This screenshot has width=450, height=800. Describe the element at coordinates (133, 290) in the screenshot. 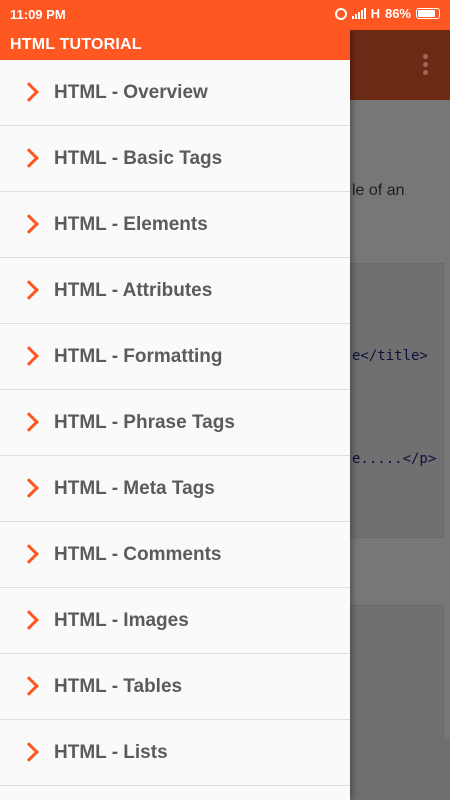

I see `drawer-item-label: HTML - Attributes` at that location.